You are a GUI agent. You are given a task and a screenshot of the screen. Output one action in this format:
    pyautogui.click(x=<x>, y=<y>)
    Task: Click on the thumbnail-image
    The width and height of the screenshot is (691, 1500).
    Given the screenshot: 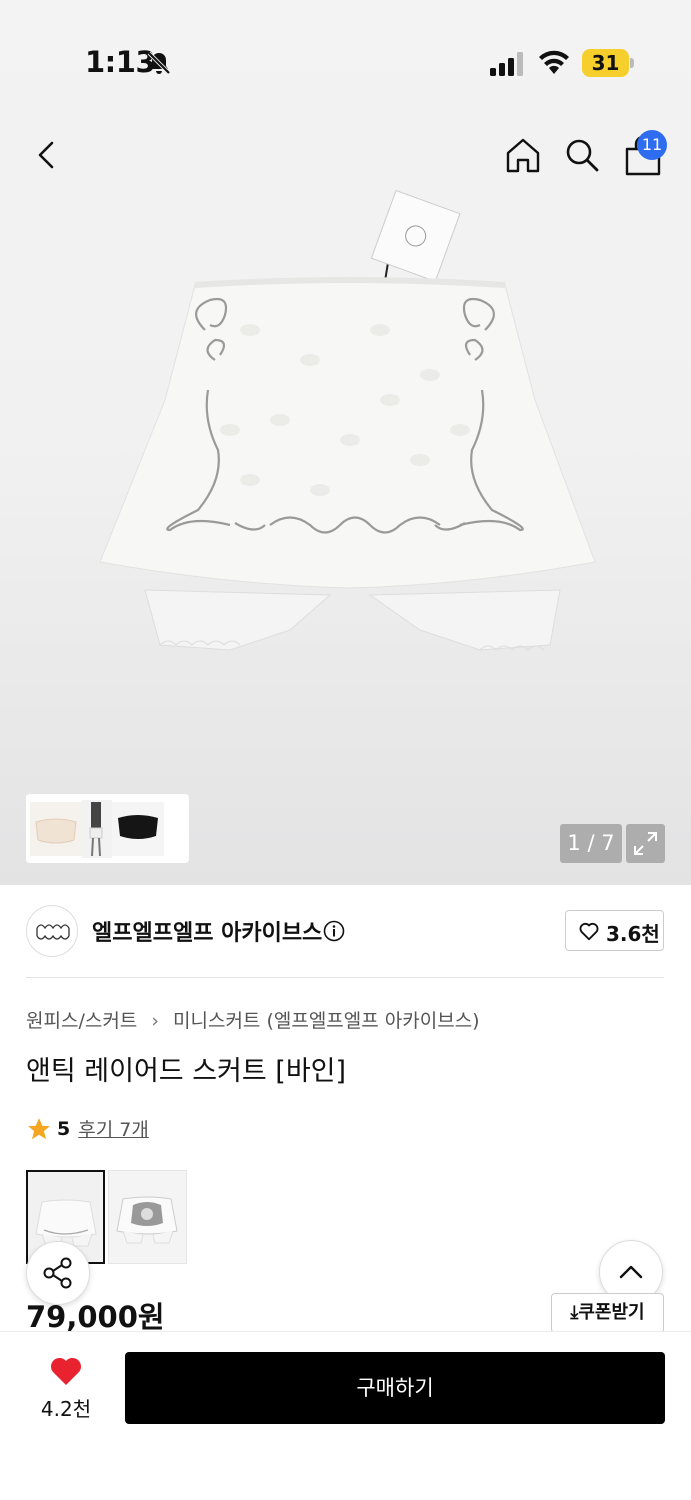 What is the action you would take?
    pyautogui.click(x=107, y=828)
    